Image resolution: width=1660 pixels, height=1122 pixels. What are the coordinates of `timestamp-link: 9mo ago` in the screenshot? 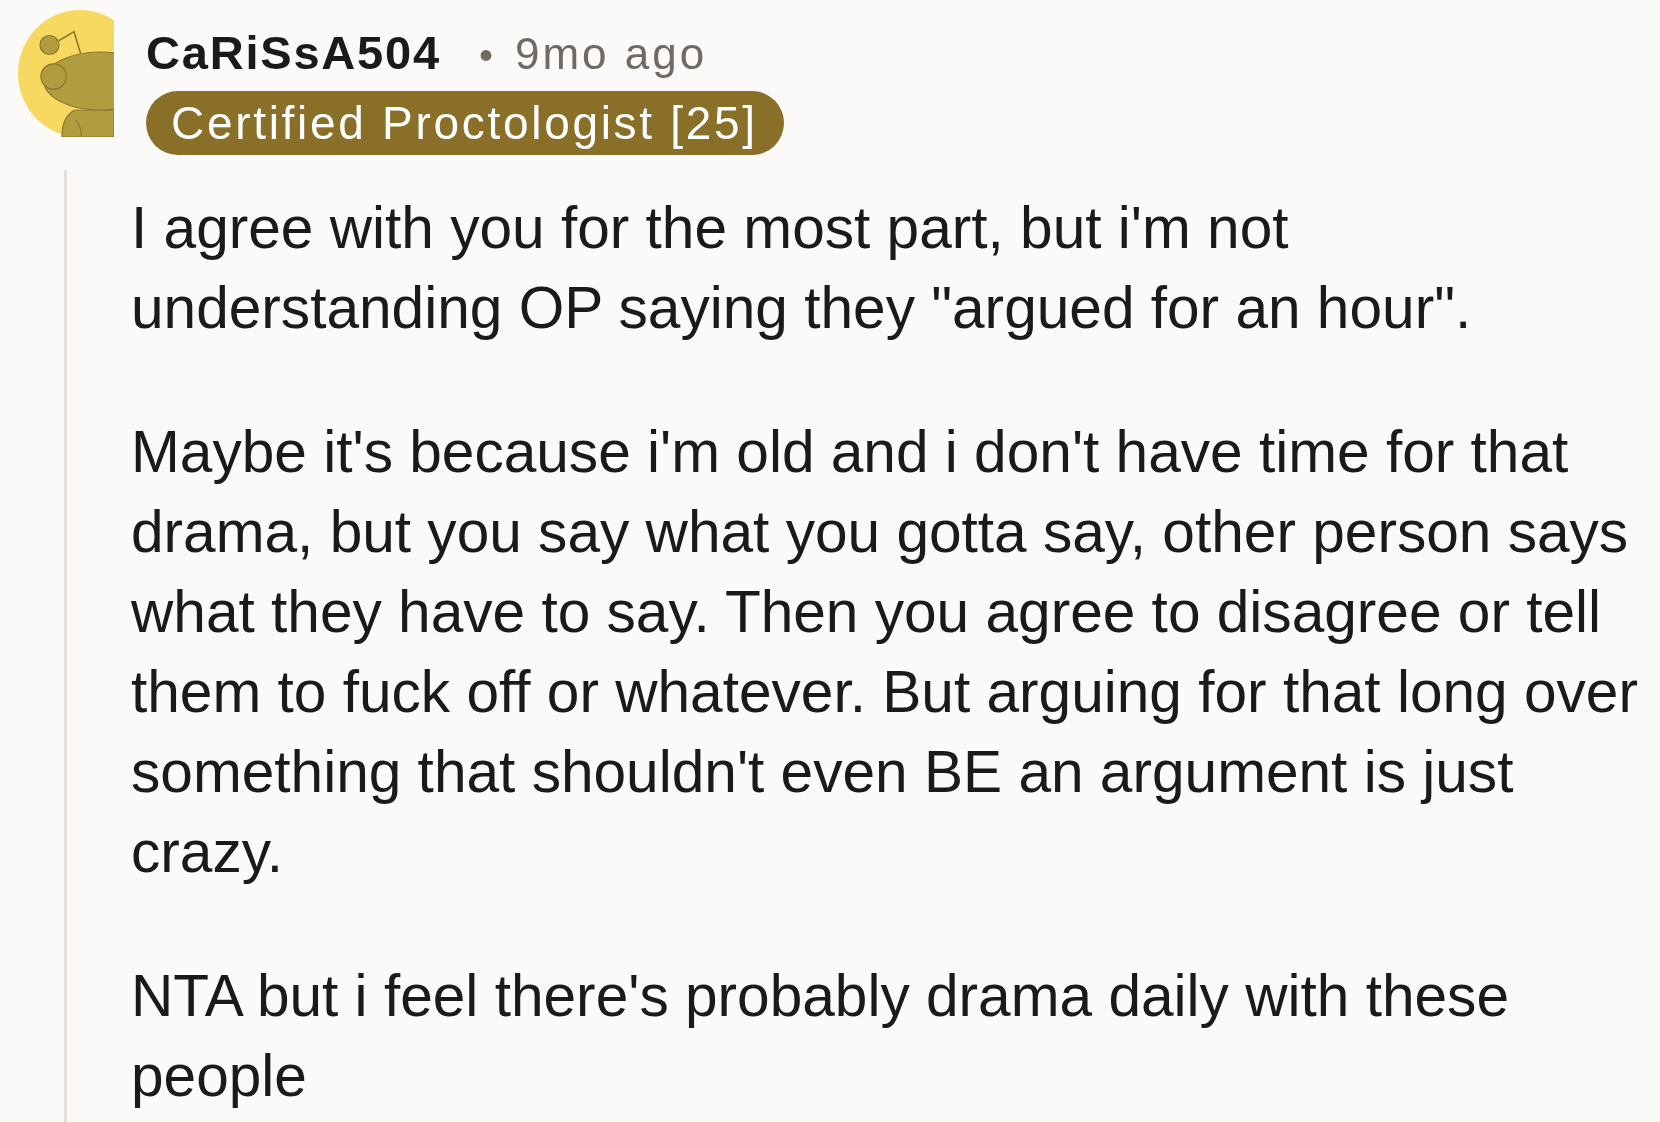 It's located at (611, 54).